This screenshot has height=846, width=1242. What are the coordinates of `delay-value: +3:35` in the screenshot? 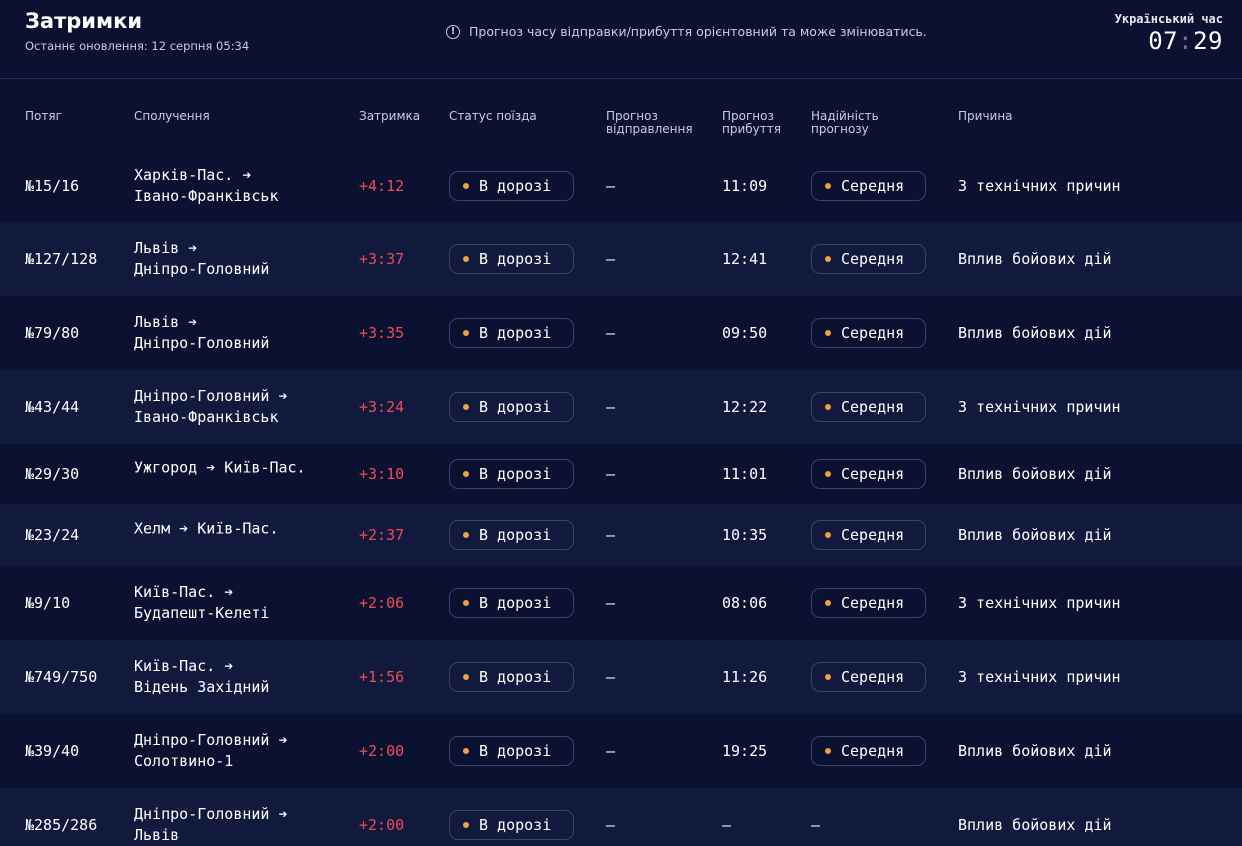 It's located at (382, 333).